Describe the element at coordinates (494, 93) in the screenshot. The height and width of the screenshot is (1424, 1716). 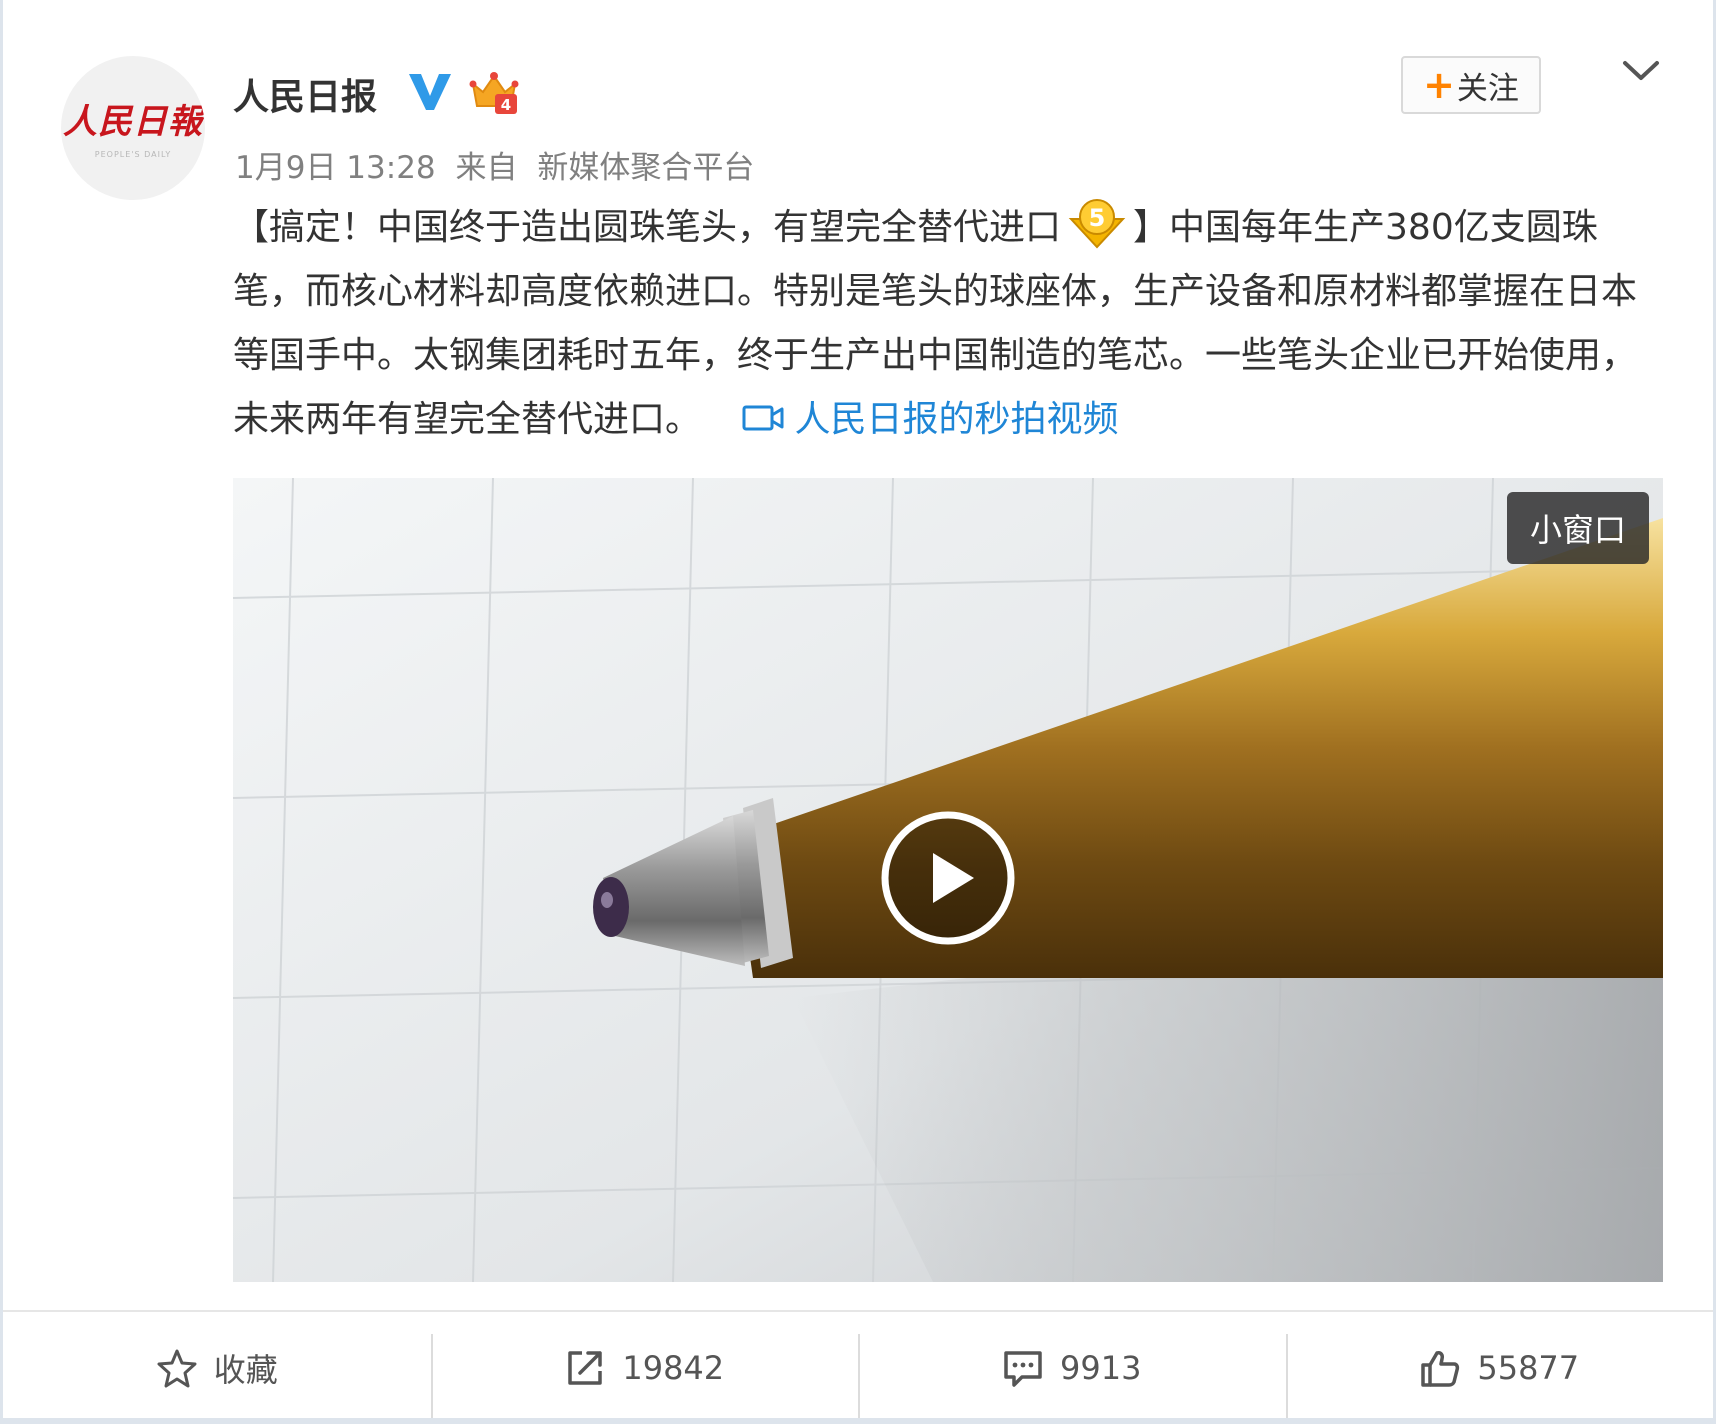
I see `crown-vip-icon: 4` at that location.